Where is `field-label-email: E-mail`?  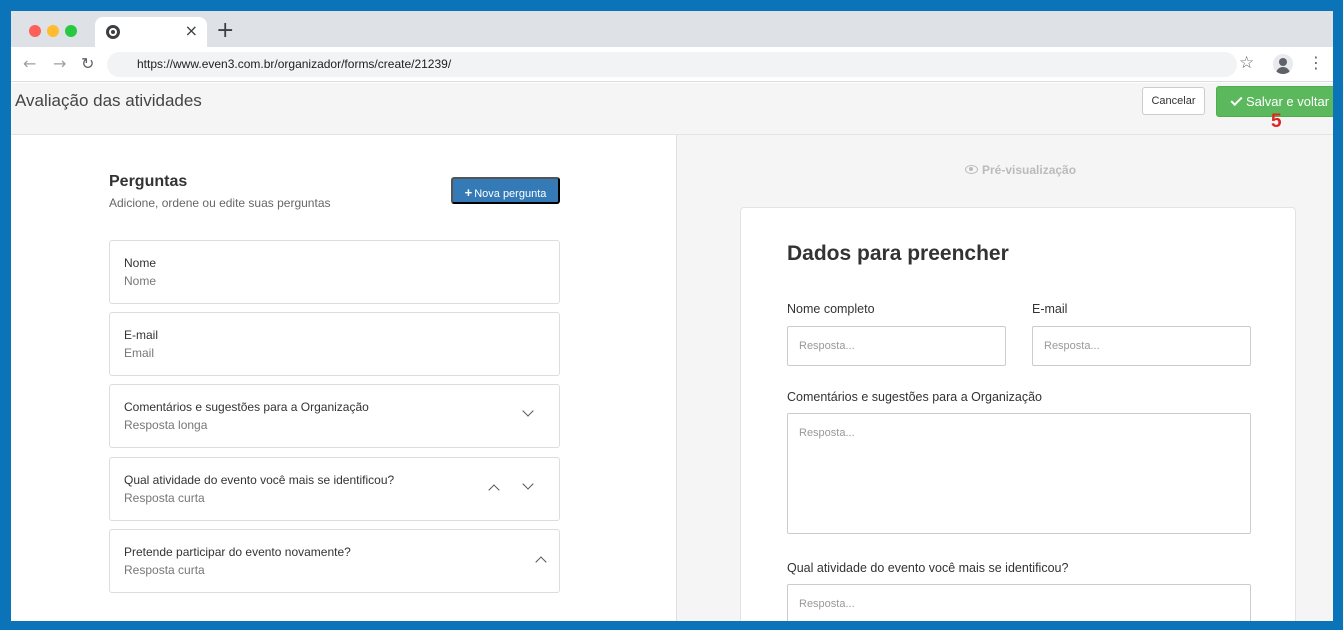 field-label-email: E-mail is located at coordinates (1050, 309).